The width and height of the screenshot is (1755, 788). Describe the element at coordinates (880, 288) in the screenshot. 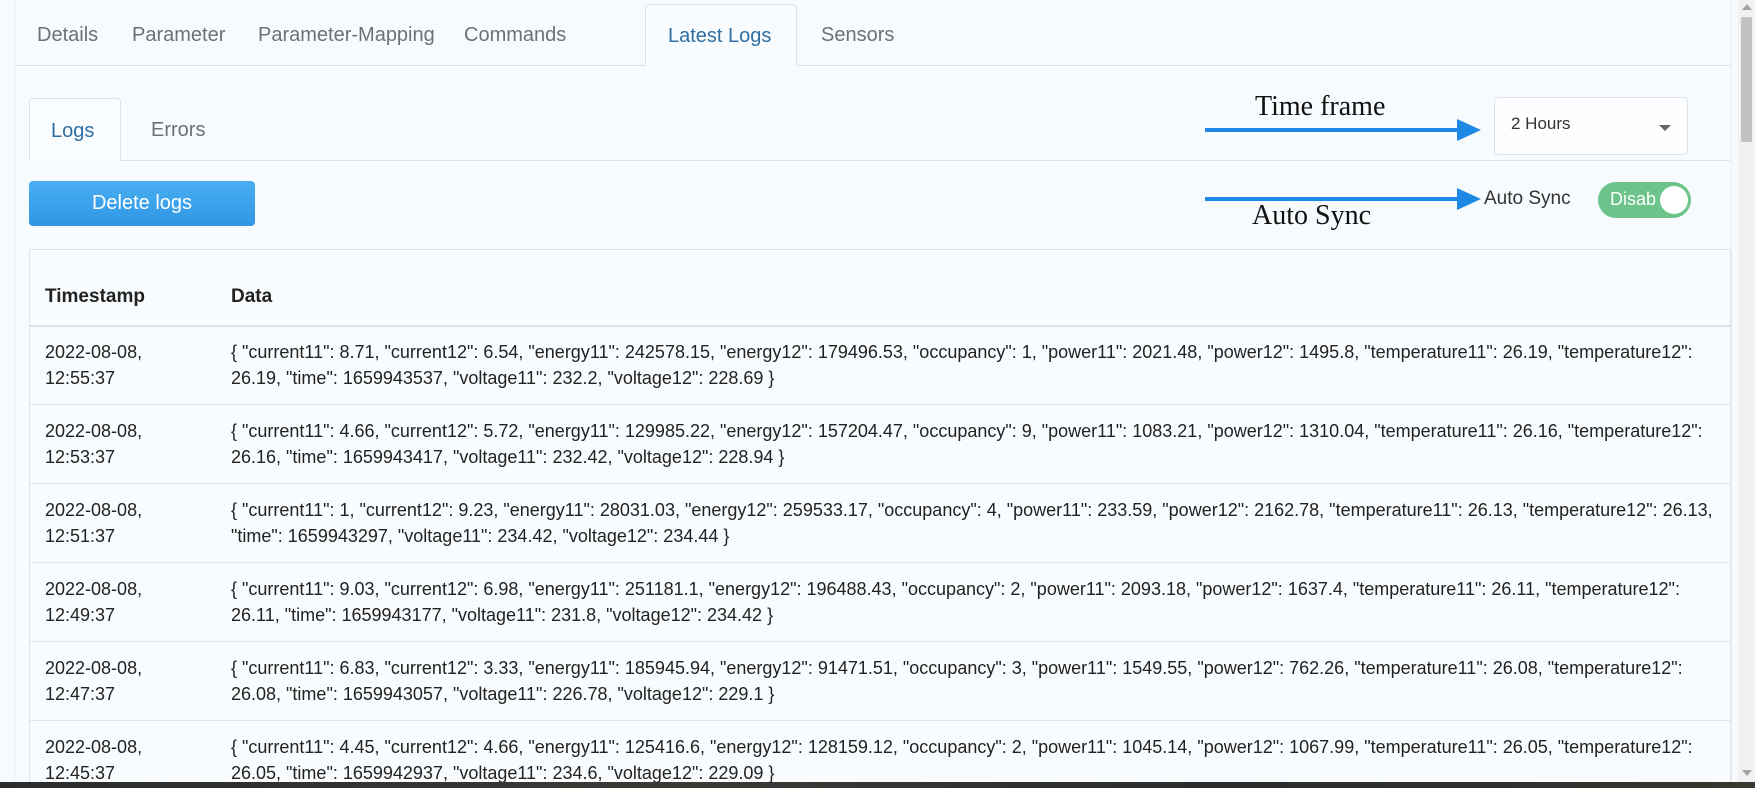

I see `table-header: Timestamp Data` at that location.